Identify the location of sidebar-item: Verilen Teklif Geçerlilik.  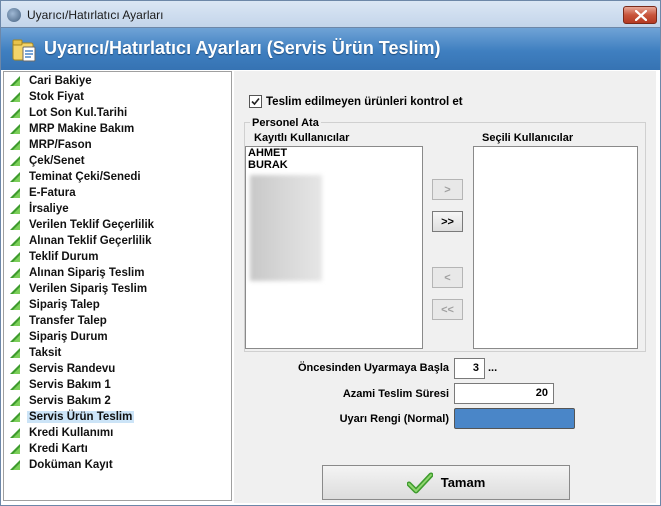
(117, 225).